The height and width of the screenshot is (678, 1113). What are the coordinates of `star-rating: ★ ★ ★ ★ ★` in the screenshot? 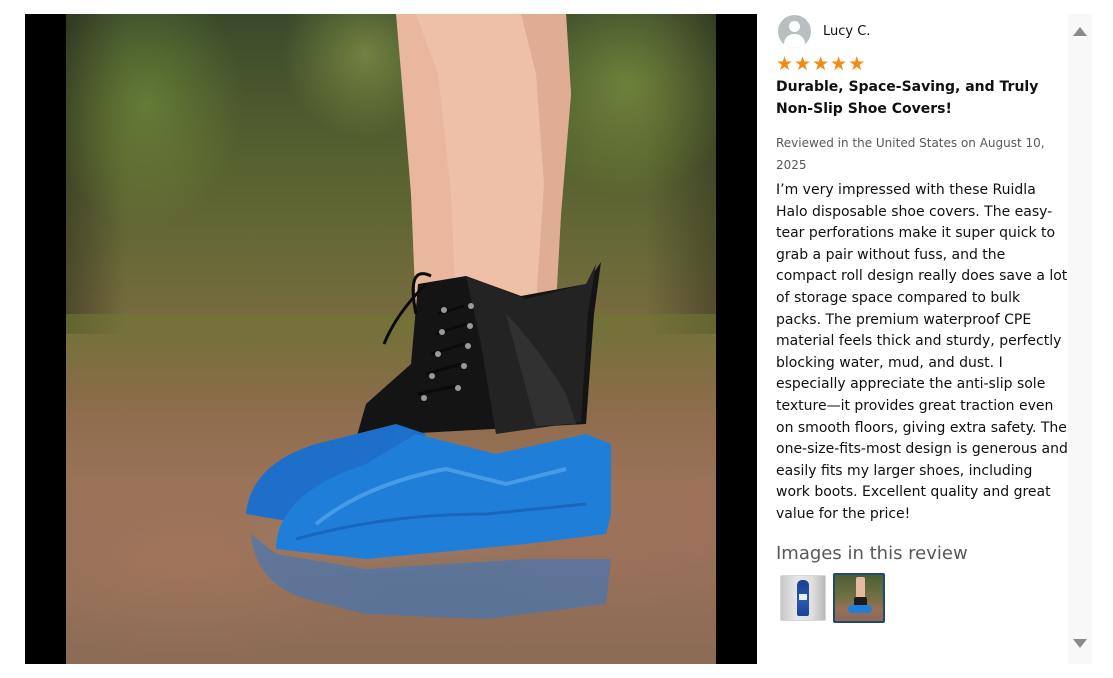 It's located at (922, 64).